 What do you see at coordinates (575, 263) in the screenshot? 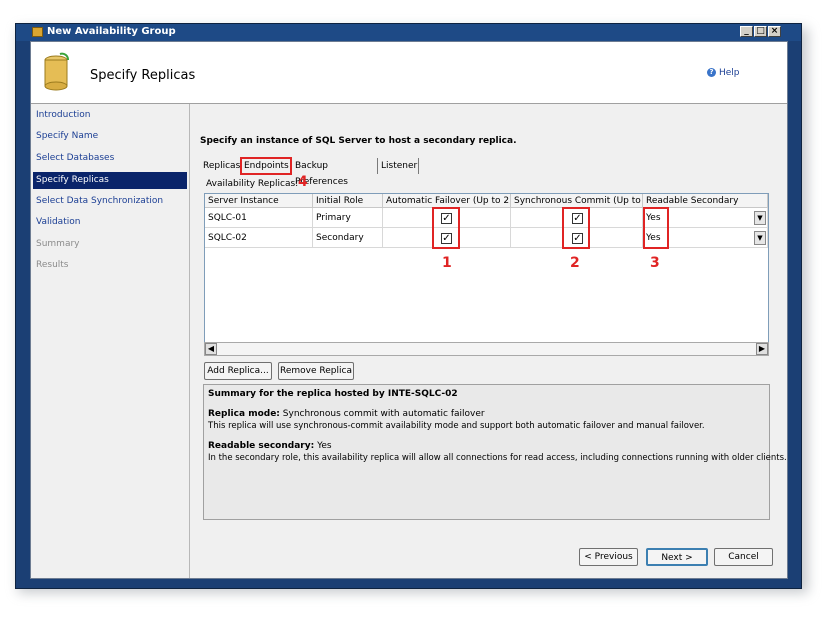
I see `annotation-2: 2` at bounding box center [575, 263].